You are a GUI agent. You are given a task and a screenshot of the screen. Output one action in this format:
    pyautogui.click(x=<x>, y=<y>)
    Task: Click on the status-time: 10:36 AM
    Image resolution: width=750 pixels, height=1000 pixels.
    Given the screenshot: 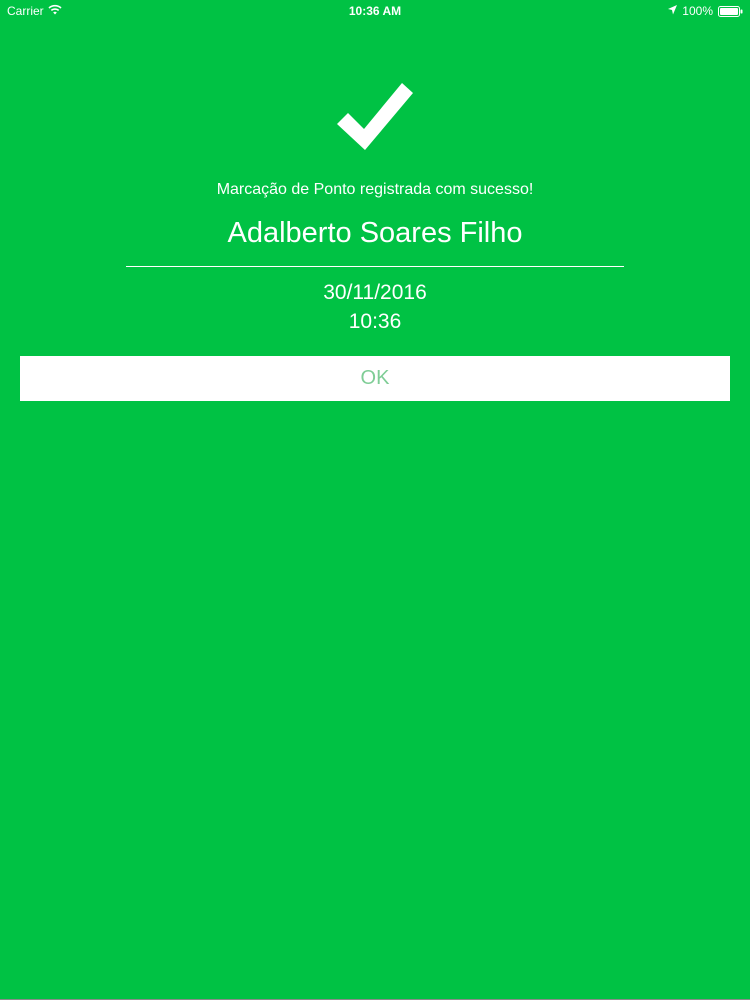 What is the action you would take?
    pyautogui.click(x=375, y=11)
    